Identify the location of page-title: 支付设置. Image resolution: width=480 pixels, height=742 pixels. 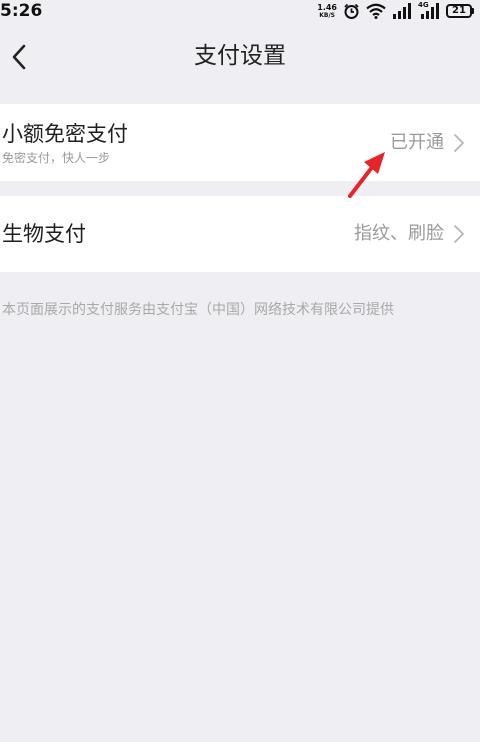
(240, 56).